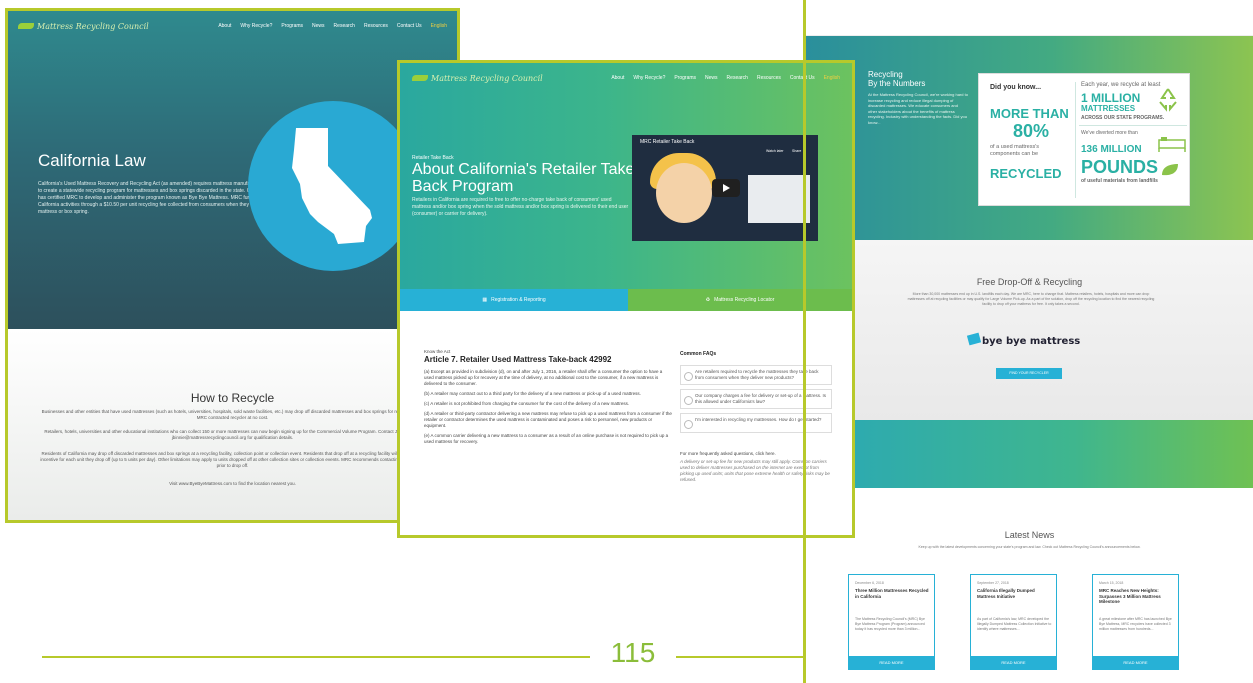  Describe the element at coordinates (1120, 167) in the screenshot. I see `pounds-label: POUNDS` at that location.